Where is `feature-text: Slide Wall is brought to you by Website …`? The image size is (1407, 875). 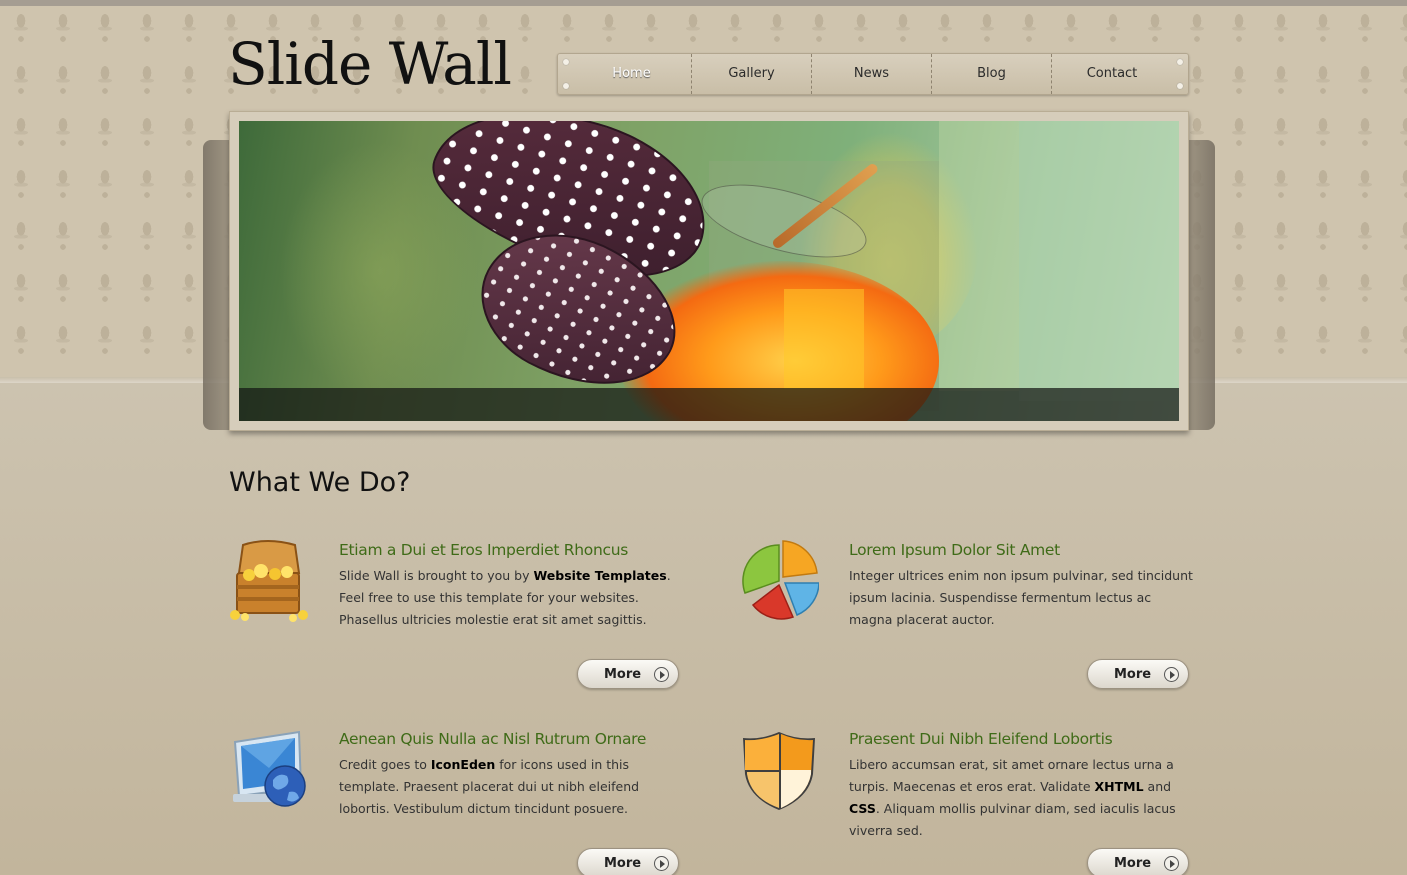 feature-text: Slide Wall is brought to you by Website … is located at coordinates (505, 597).